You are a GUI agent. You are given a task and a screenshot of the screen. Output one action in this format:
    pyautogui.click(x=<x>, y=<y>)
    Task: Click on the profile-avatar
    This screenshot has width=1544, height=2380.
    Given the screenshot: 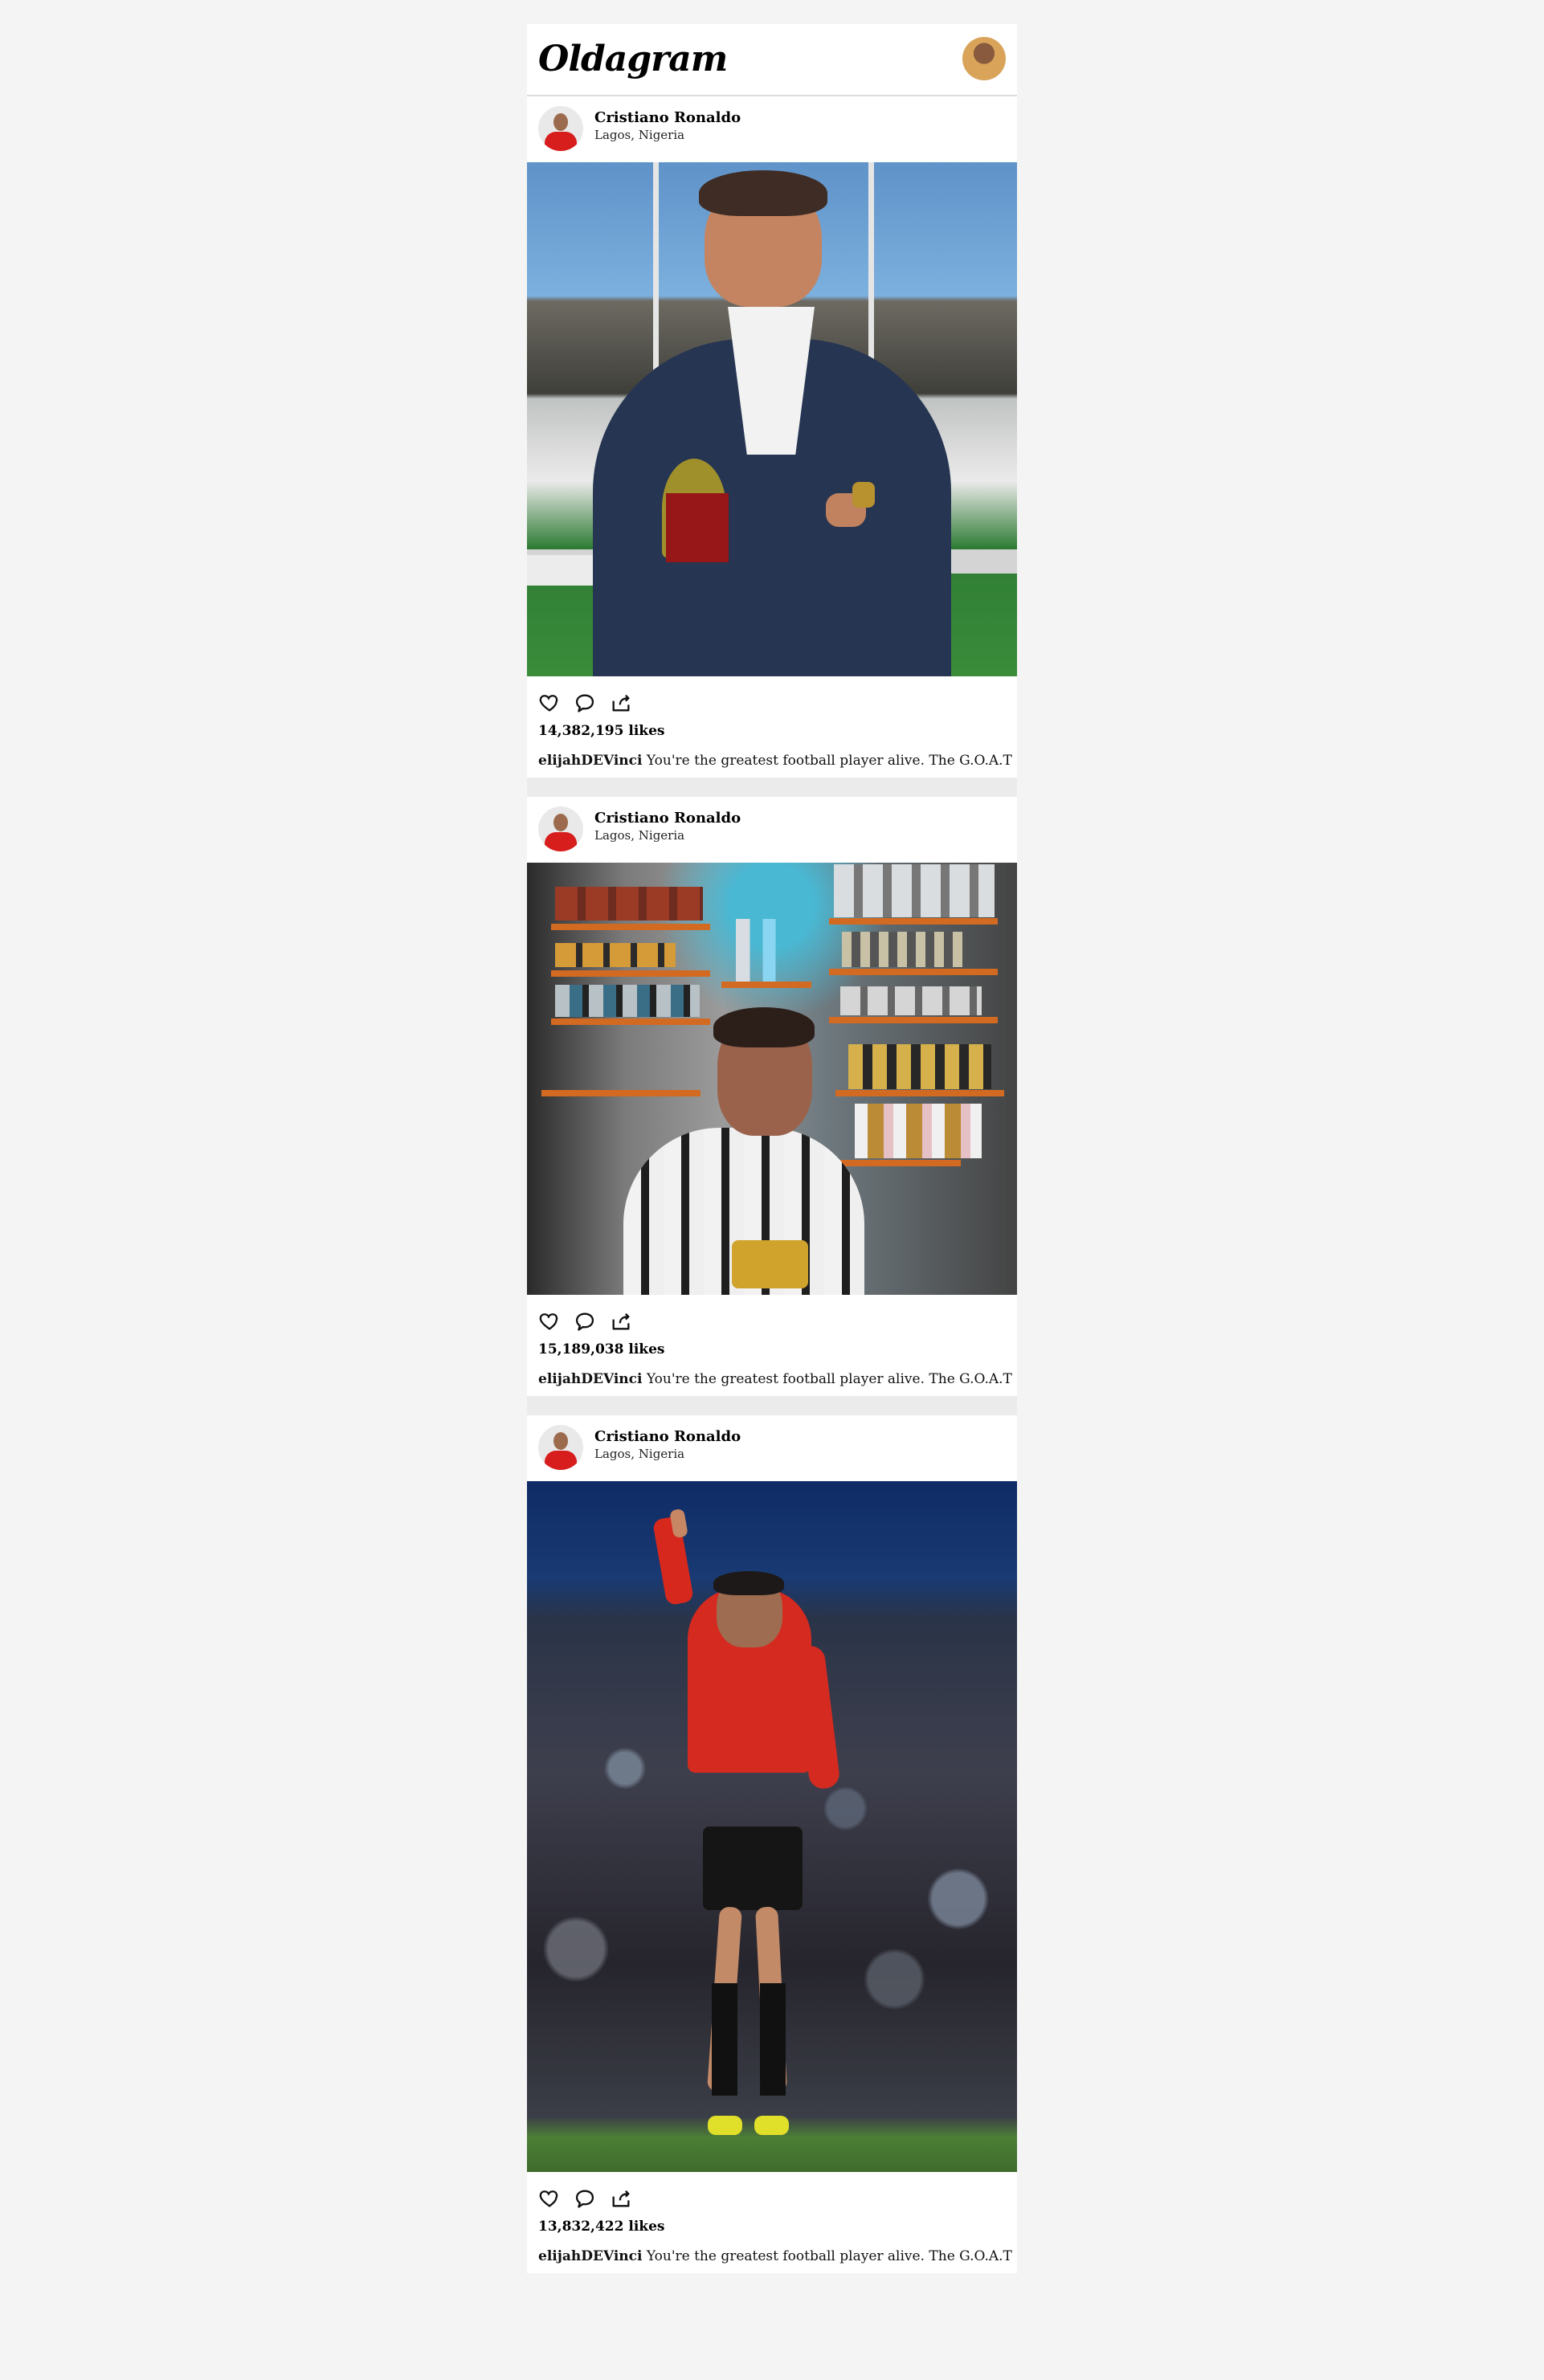 What is the action you would take?
    pyautogui.click(x=984, y=58)
    